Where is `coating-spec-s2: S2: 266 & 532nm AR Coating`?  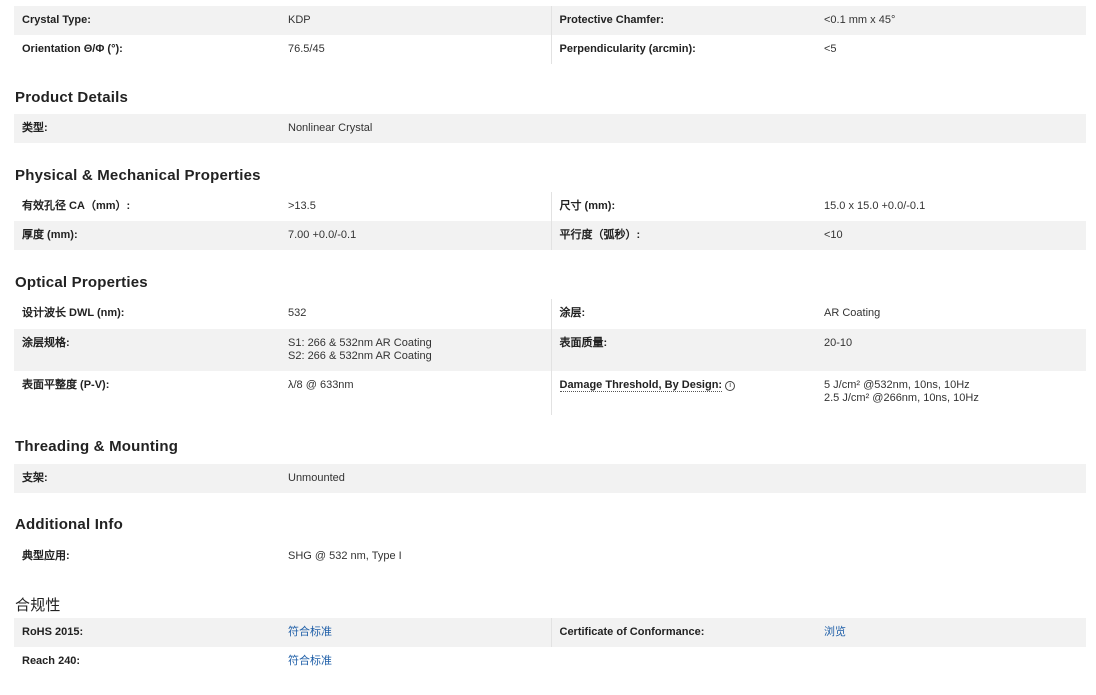
coating-spec-s2: S2: 266 & 532nm AR Coating is located at coordinates (360, 356).